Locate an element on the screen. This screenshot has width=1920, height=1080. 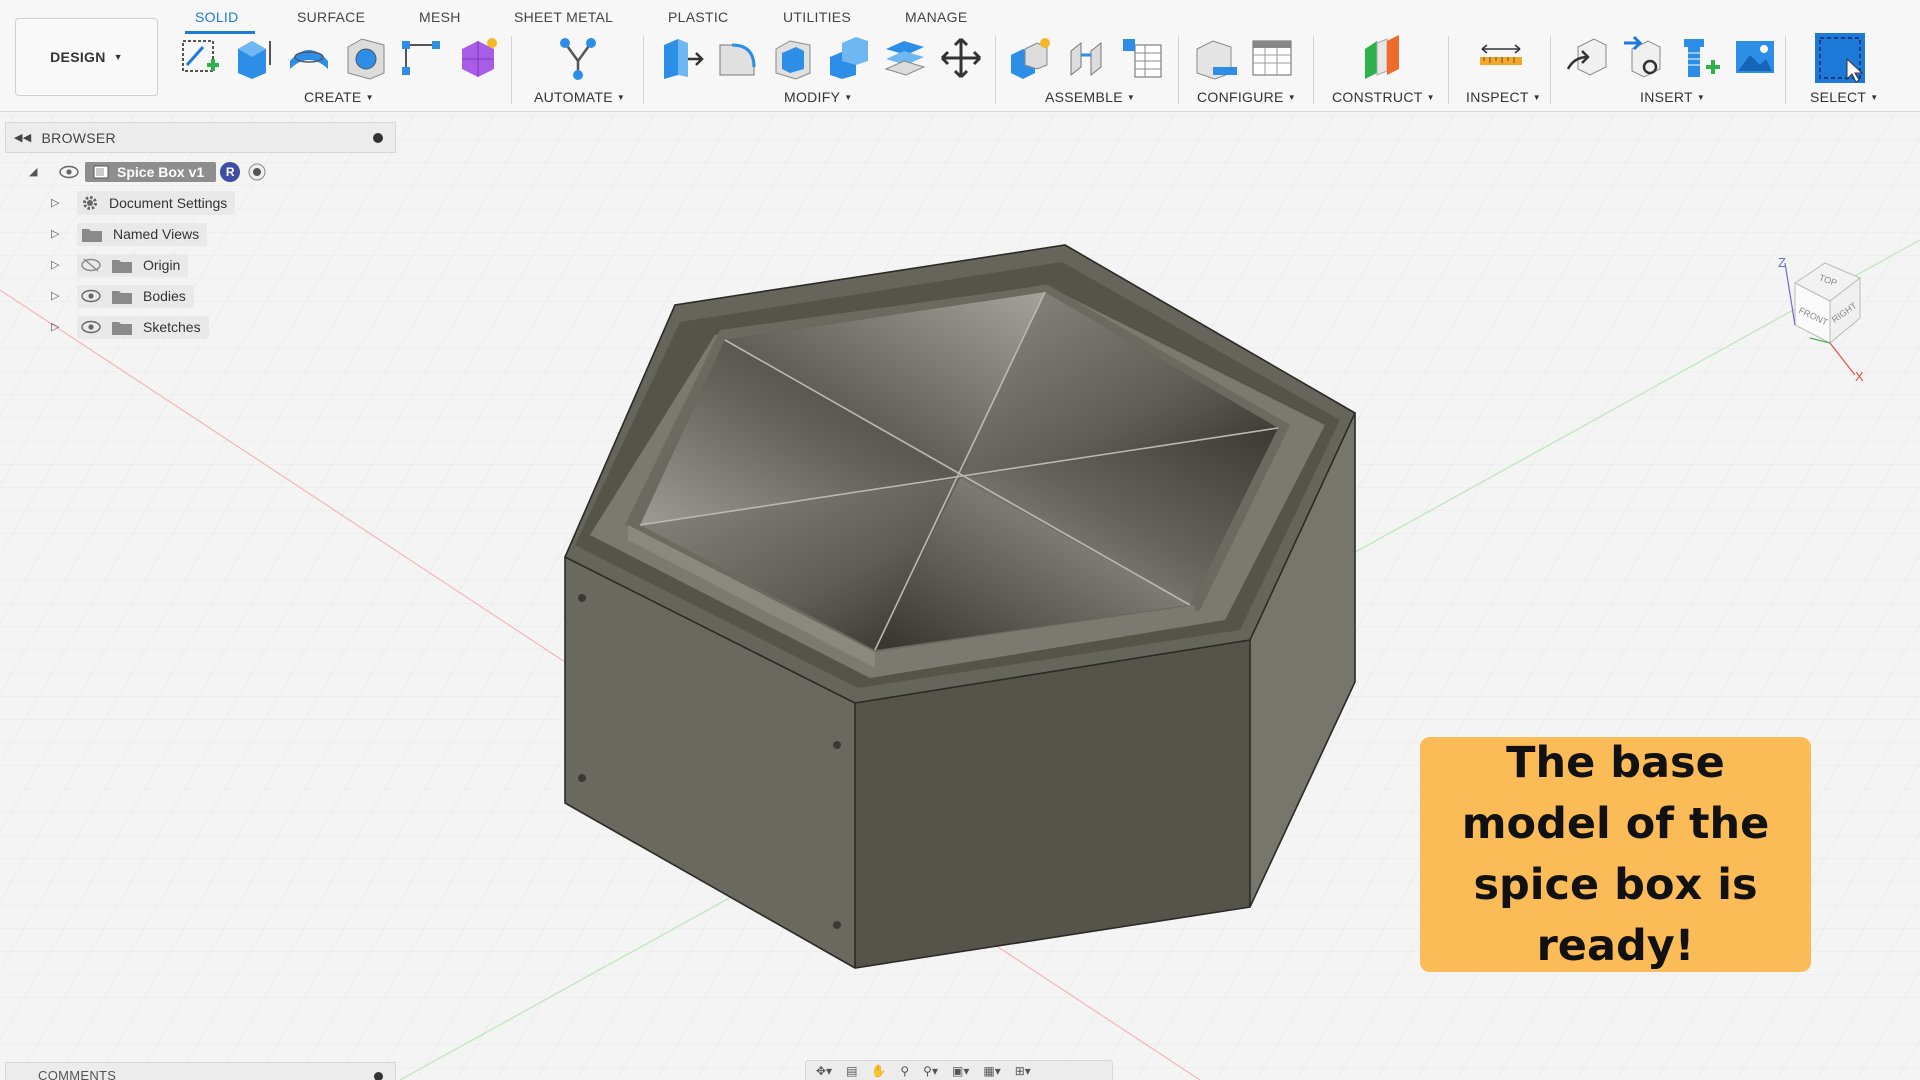
tree-item-document-settings: ▷ Document Settings is located at coordinates (143, 203).